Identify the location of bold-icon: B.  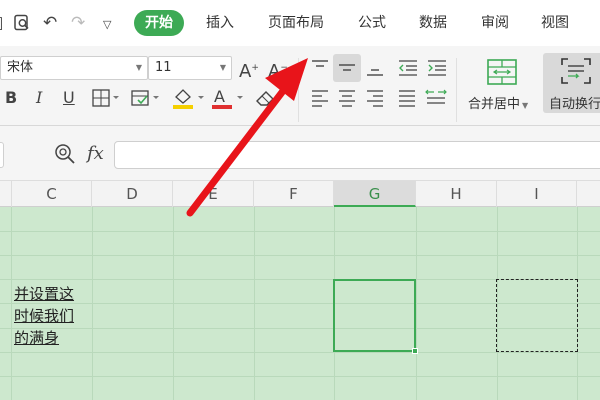
(11, 98).